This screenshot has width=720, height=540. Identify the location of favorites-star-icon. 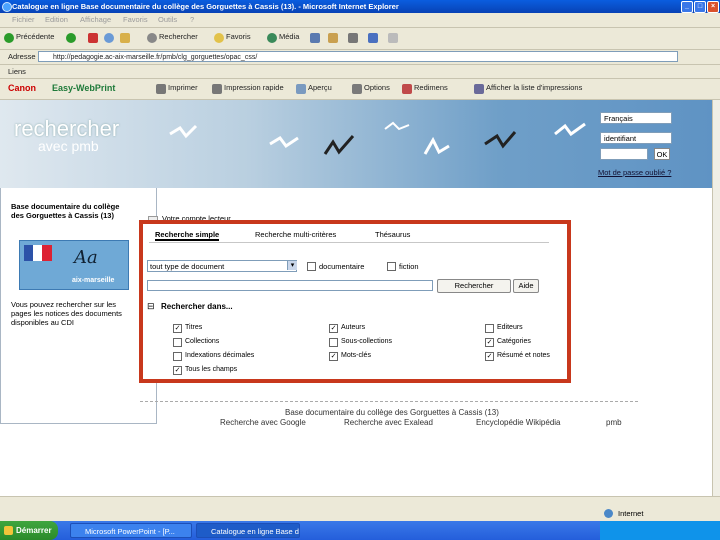
(219, 38).